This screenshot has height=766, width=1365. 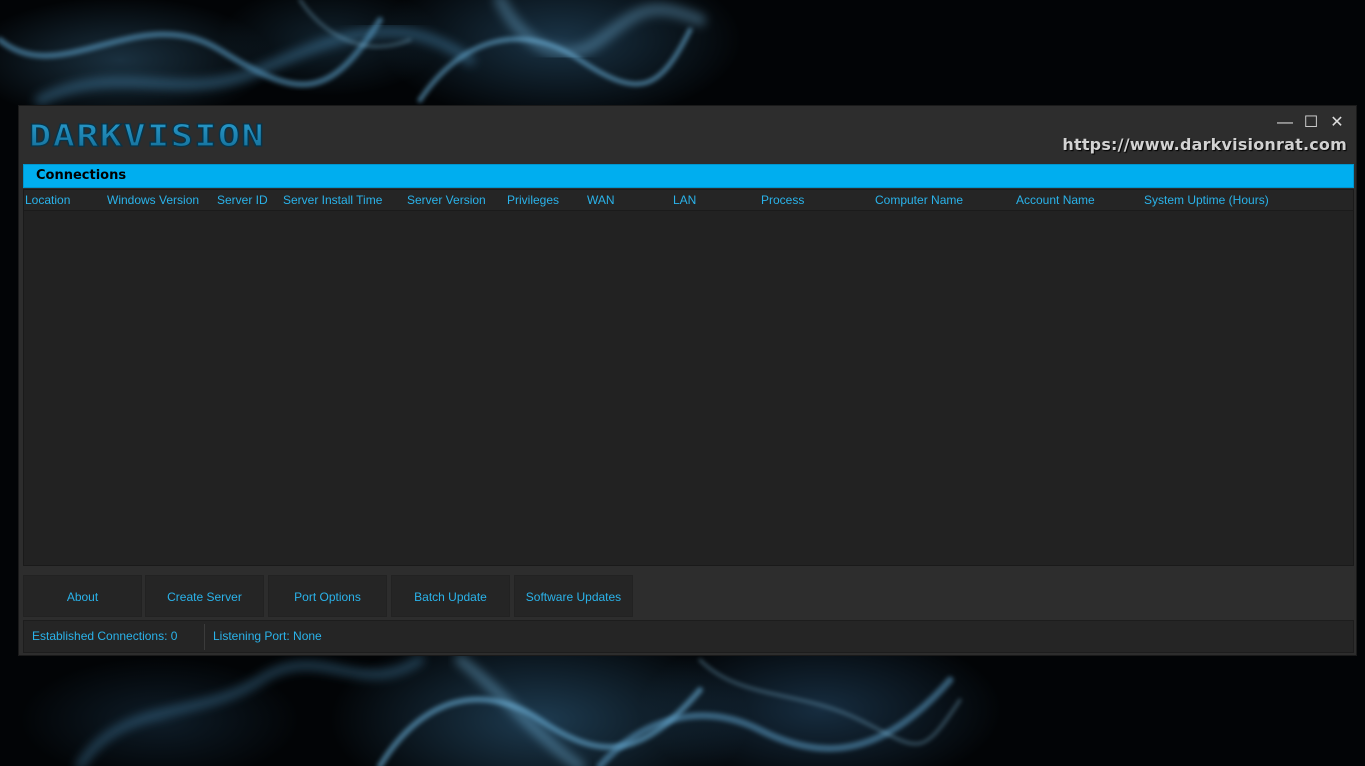 What do you see at coordinates (573, 596) in the screenshot?
I see `software-updates-button: Software Updates` at bounding box center [573, 596].